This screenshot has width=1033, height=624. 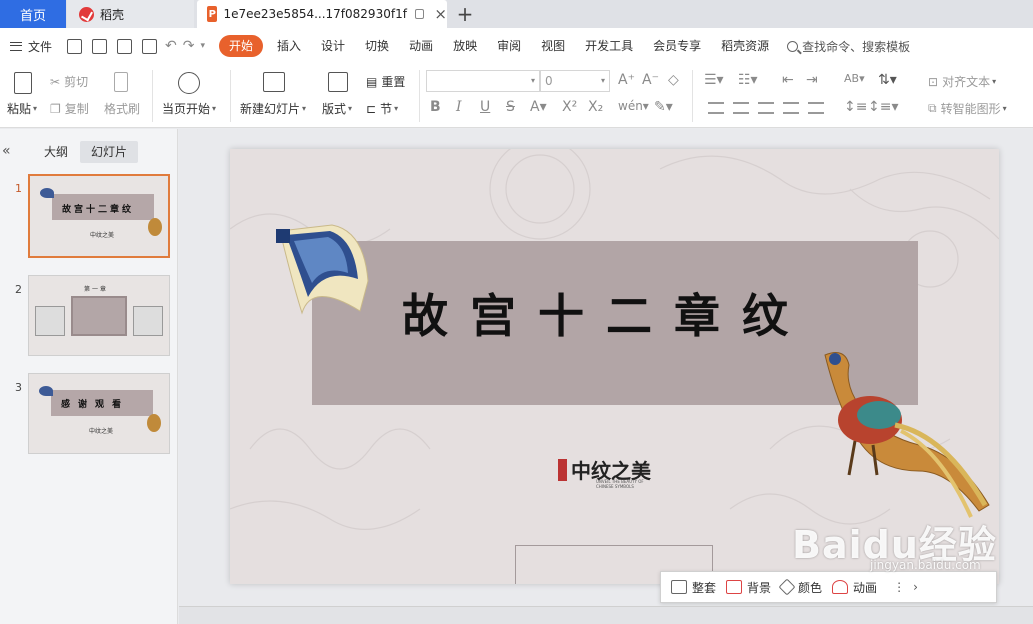 What do you see at coordinates (606, 615) in the screenshot?
I see `horizontal-scrollbar` at bounding box center [606, 615].